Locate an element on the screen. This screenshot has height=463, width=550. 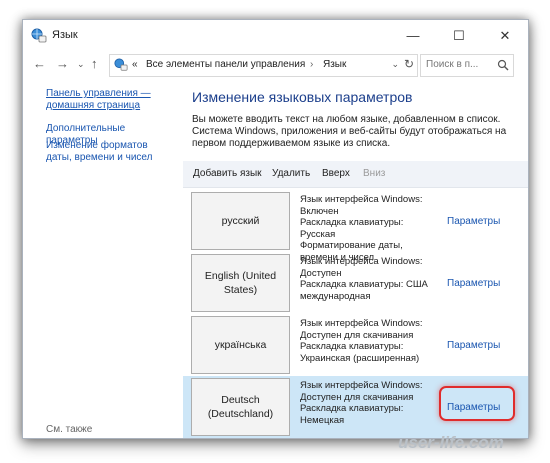
move-up-button: Вверх is located at coordinates (336, 173).